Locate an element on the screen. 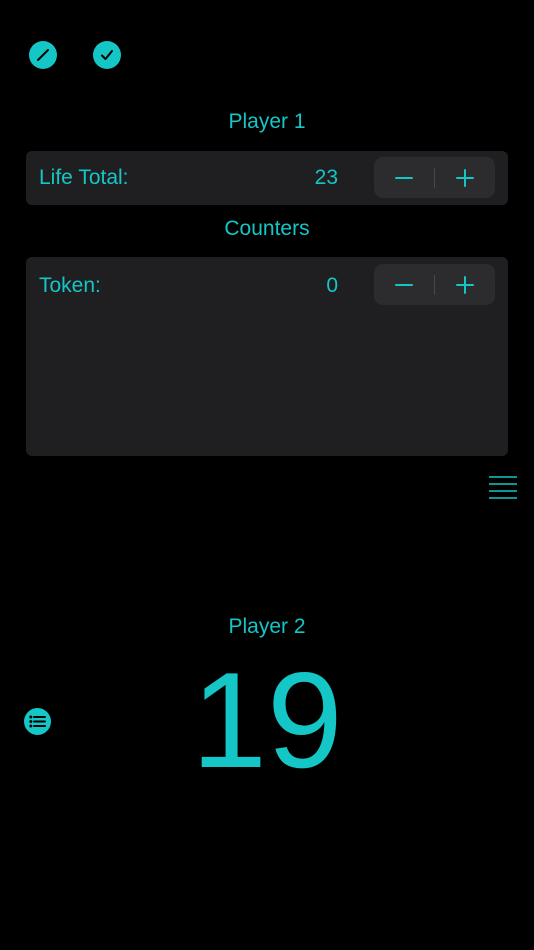 This screenshot has height=950, width=534. life-decrement-button is located at coordinates (404, 177).